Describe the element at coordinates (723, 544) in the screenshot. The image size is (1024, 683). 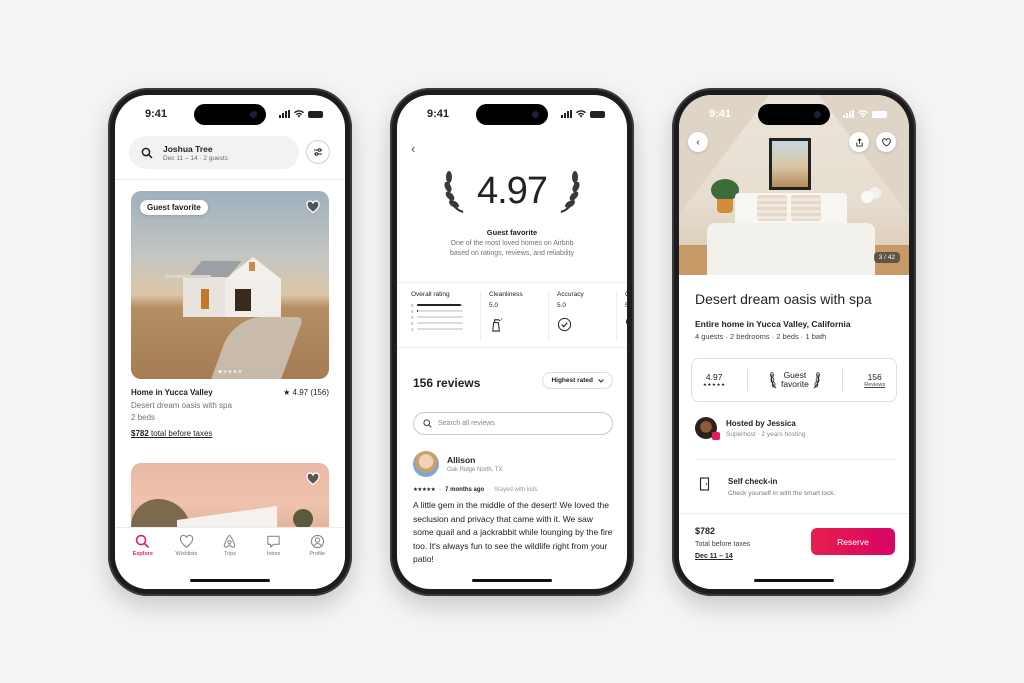
I see `footer-price-note: Total before taxes` at that location.